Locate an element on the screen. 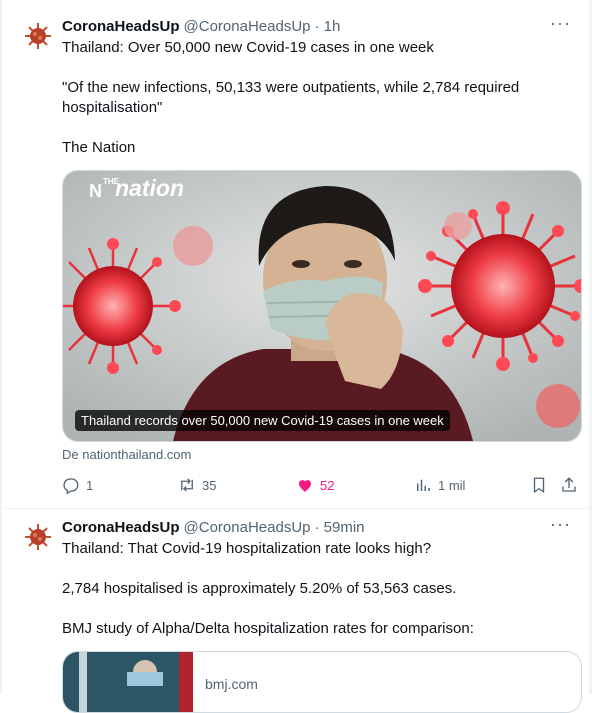 This screenshot has height=713, width=592. share-icon is located at coordinates (569, 484).